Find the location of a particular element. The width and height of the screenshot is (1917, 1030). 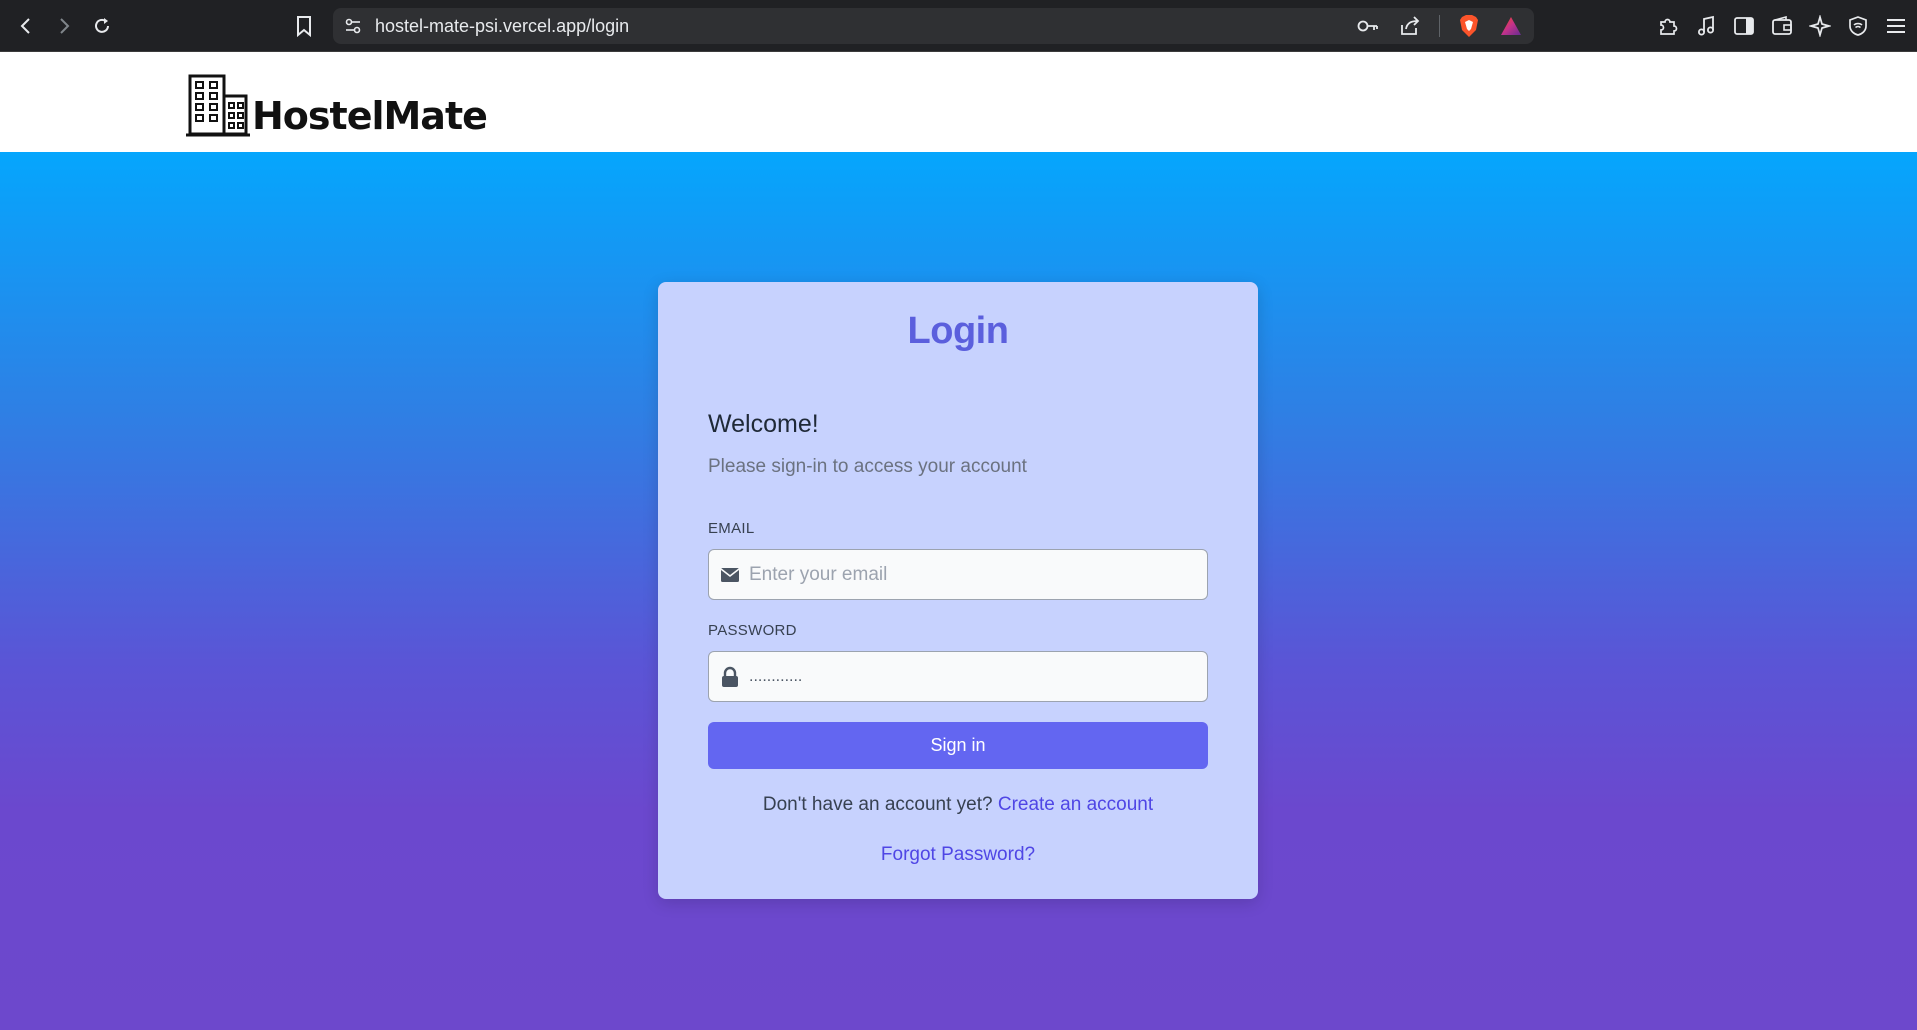

media-icon is located at coordinates (1706, 26).